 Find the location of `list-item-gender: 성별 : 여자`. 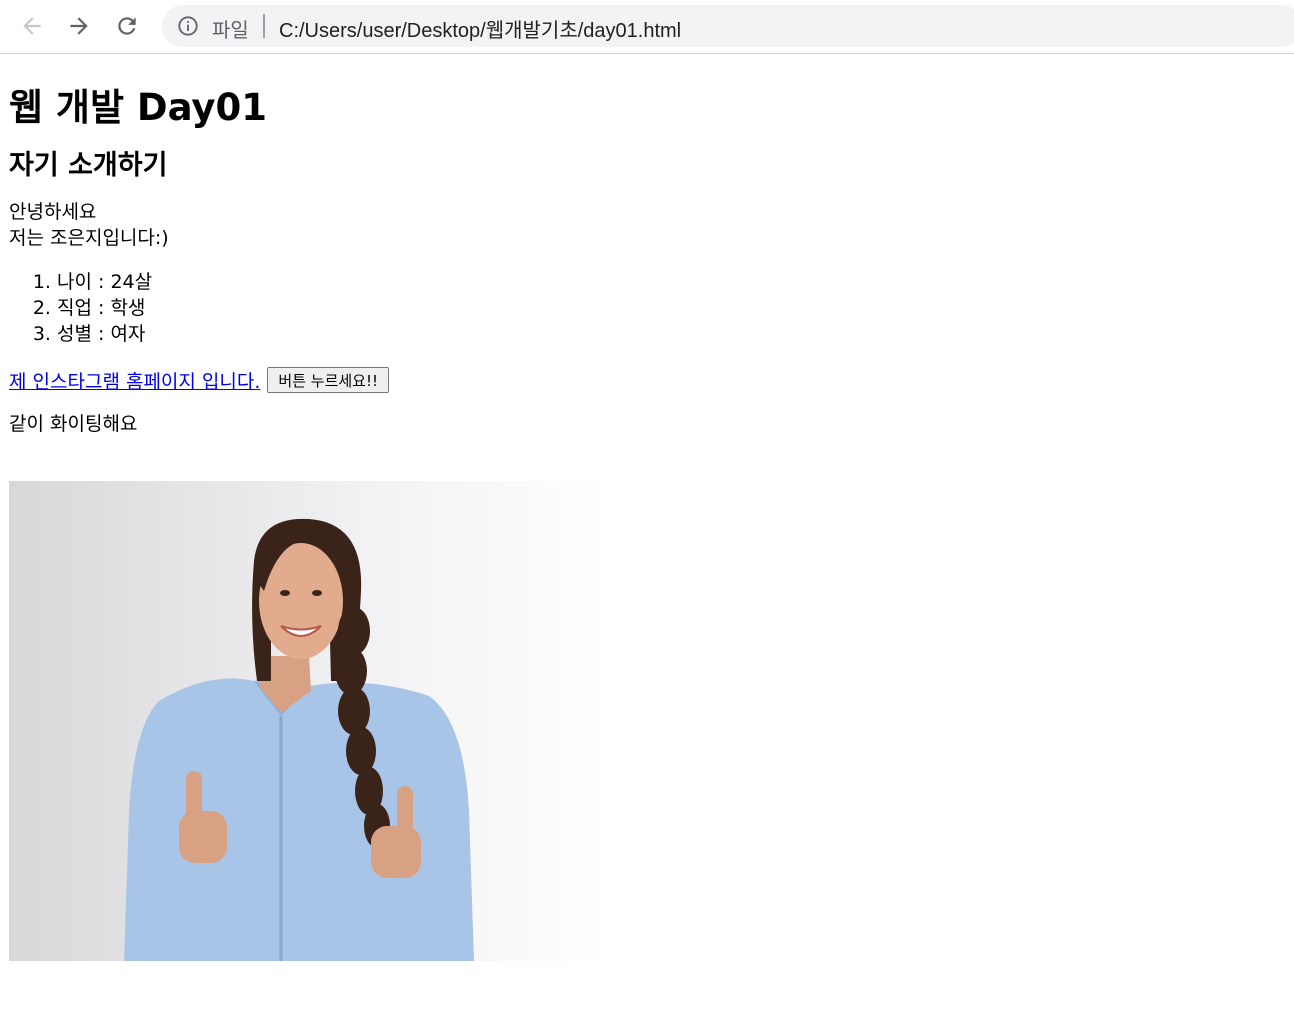

list-item-gender: 성별 : 여자 is located at coordinates (668, 334).